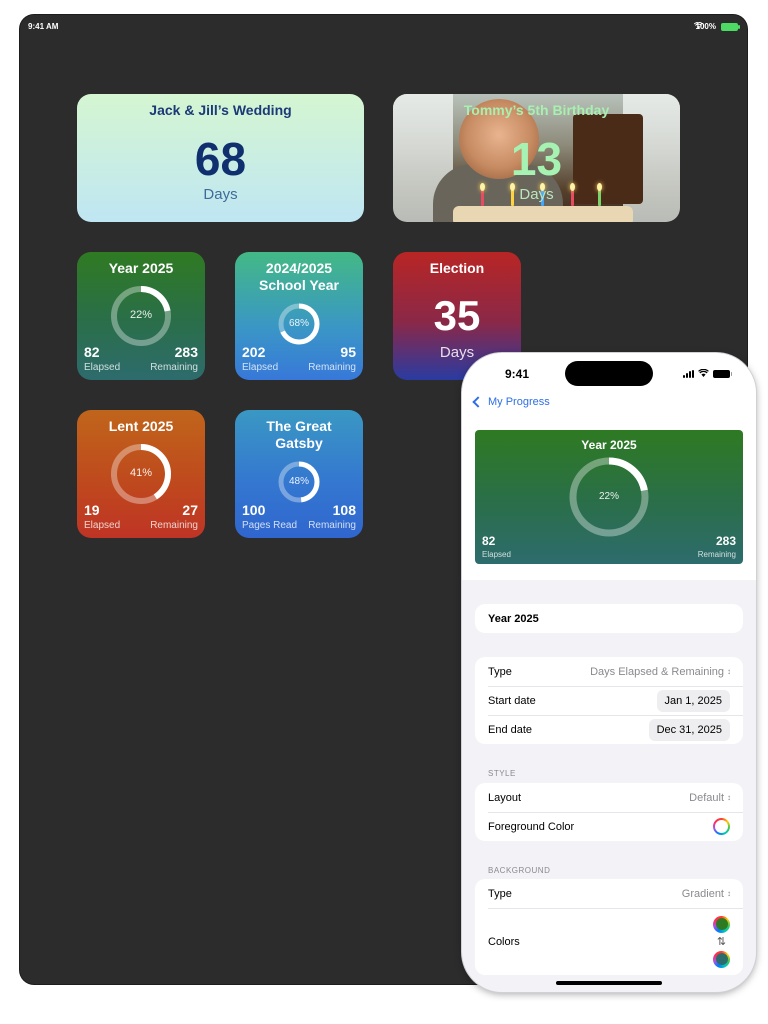  I want to click on type-value: Days Elapsed & Remaining, so click(657, 671).